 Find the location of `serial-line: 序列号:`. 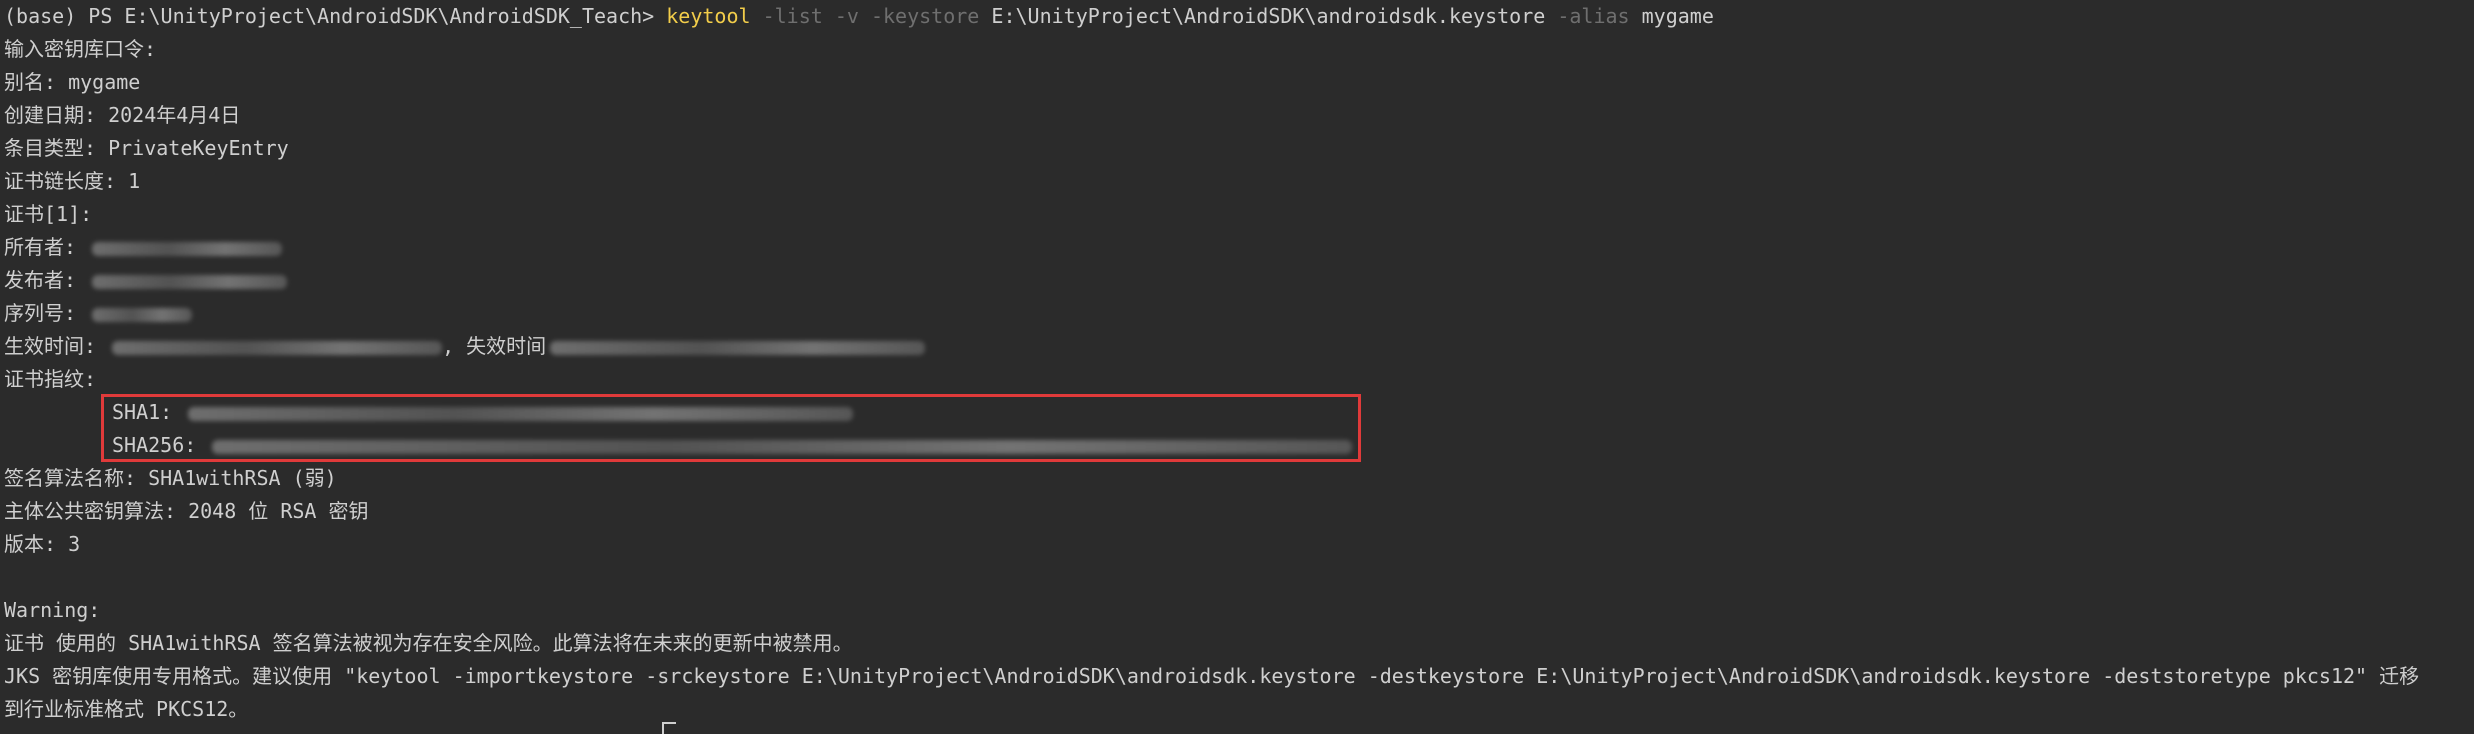

serial-line: 序列号: is located at coordinates (98, 313).